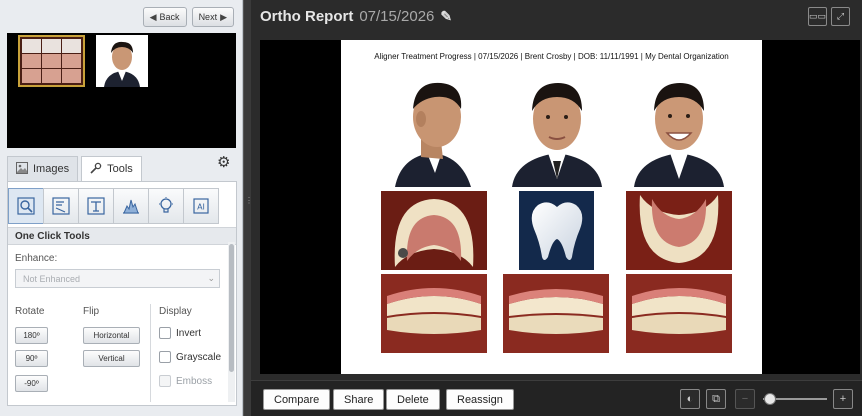  I want to click on anterior-photo, so click(556, 313).